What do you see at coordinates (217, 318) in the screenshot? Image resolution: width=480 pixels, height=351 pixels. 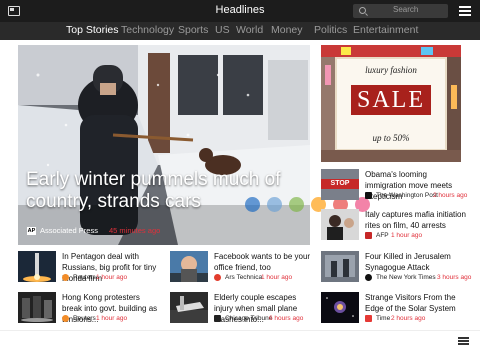 I see `chicago-tribune-logo-icon` at bounding box center [217, 318].